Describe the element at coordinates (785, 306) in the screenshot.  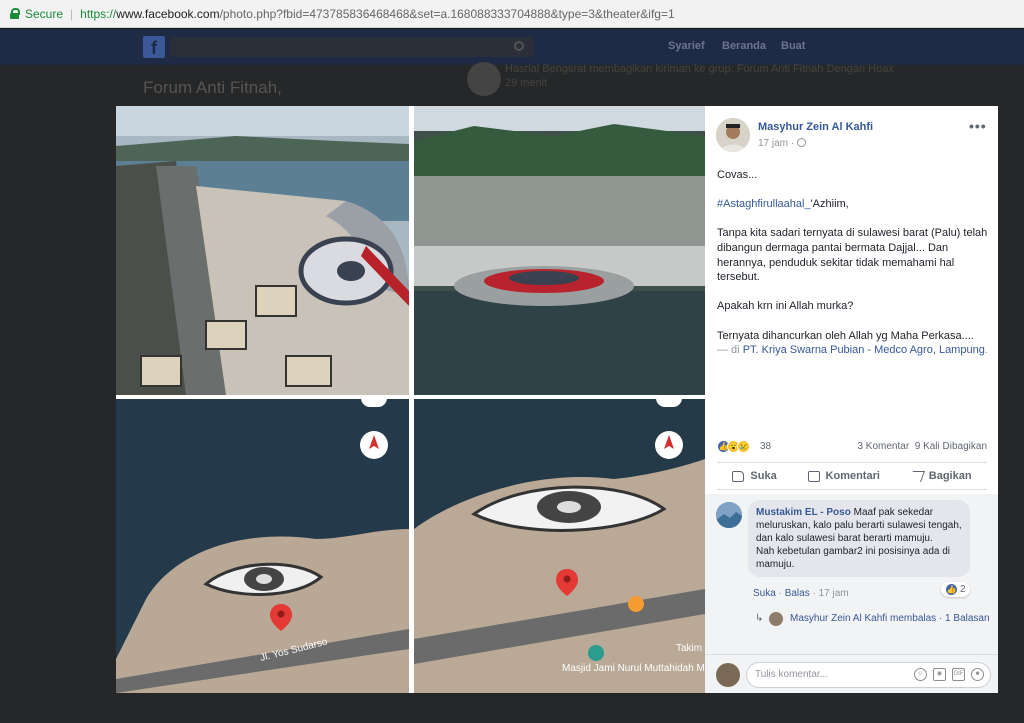
I see `post-paragraph: Apakah krn ini Allah murka?` at that location.